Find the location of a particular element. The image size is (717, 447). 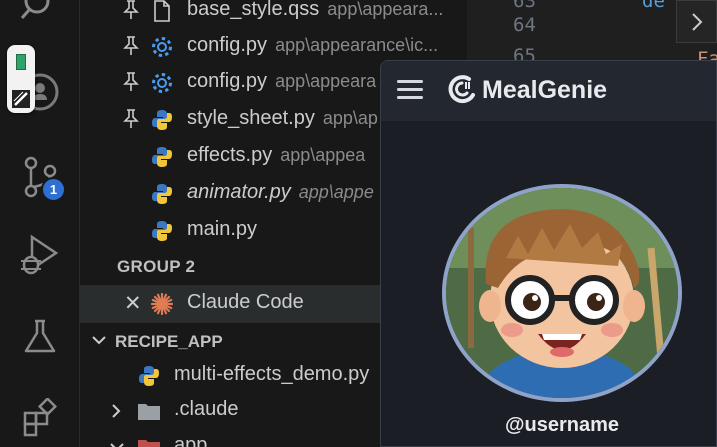

run-debug-icon is located at coordinates (40, 255).